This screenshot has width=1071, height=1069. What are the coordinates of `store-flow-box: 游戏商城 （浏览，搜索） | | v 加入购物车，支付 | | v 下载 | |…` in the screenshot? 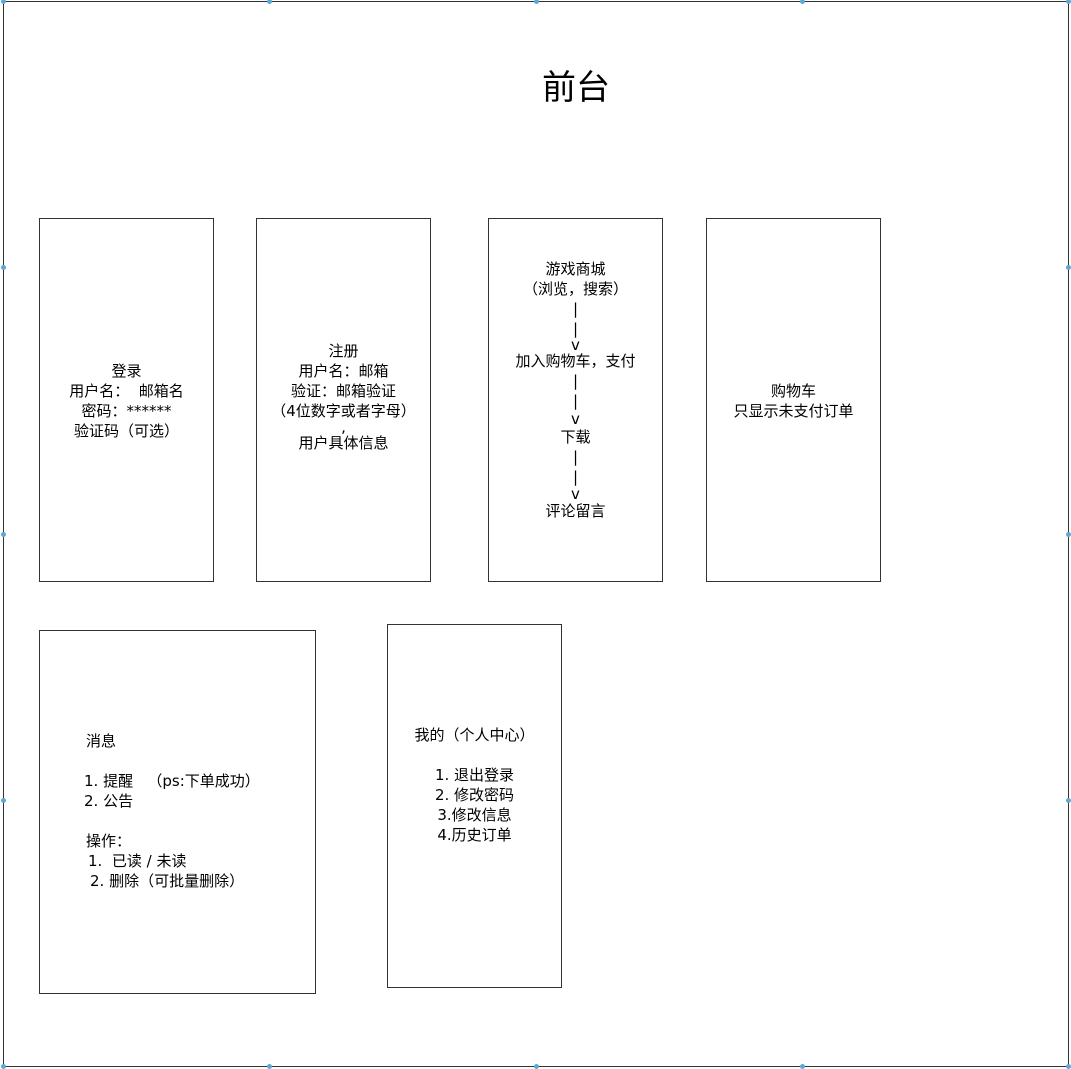 It's located at (575, 400).